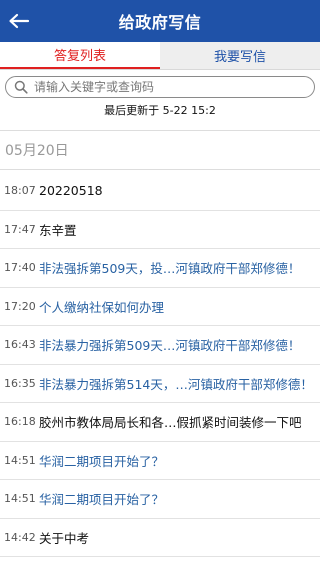  Describe the element at coordinates (170, 346) in the screenshot. I see `item-title: 非法暴力强拆第509天…河镇政府干部郑修德！` at that location.